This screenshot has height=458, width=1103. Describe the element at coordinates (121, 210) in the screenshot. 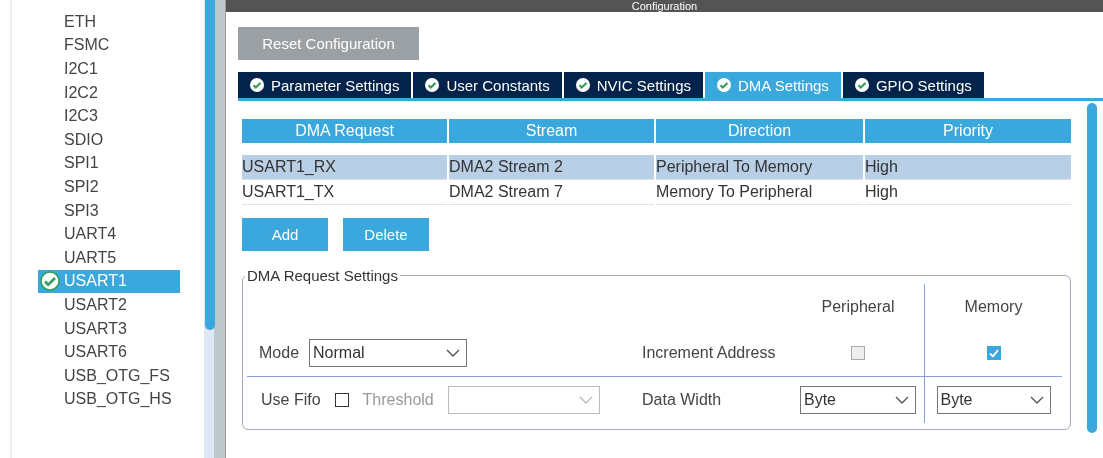

I see `sidebar-item: SPI3` at that location.